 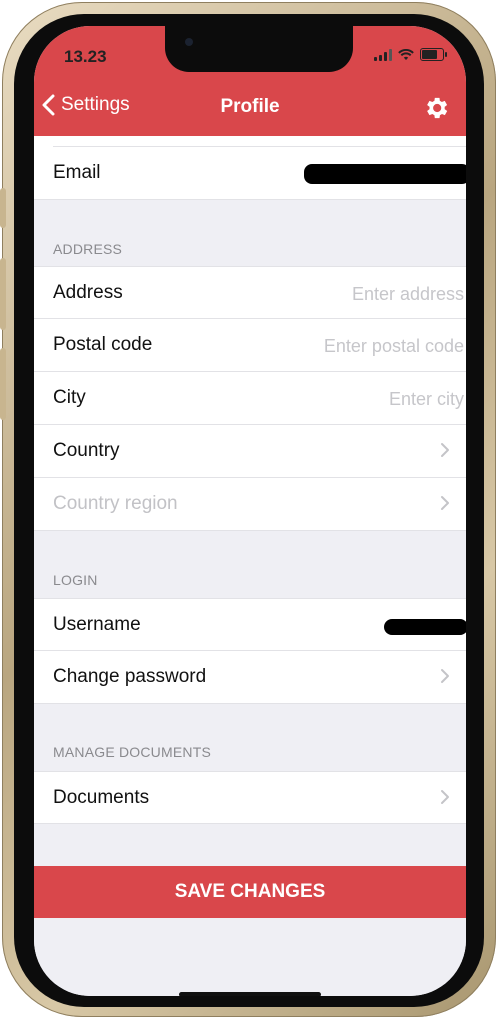 What do you see at coordinates (250, 168) in the screenshot?
I see `email-row: Email` at bounding box center [250, 168].